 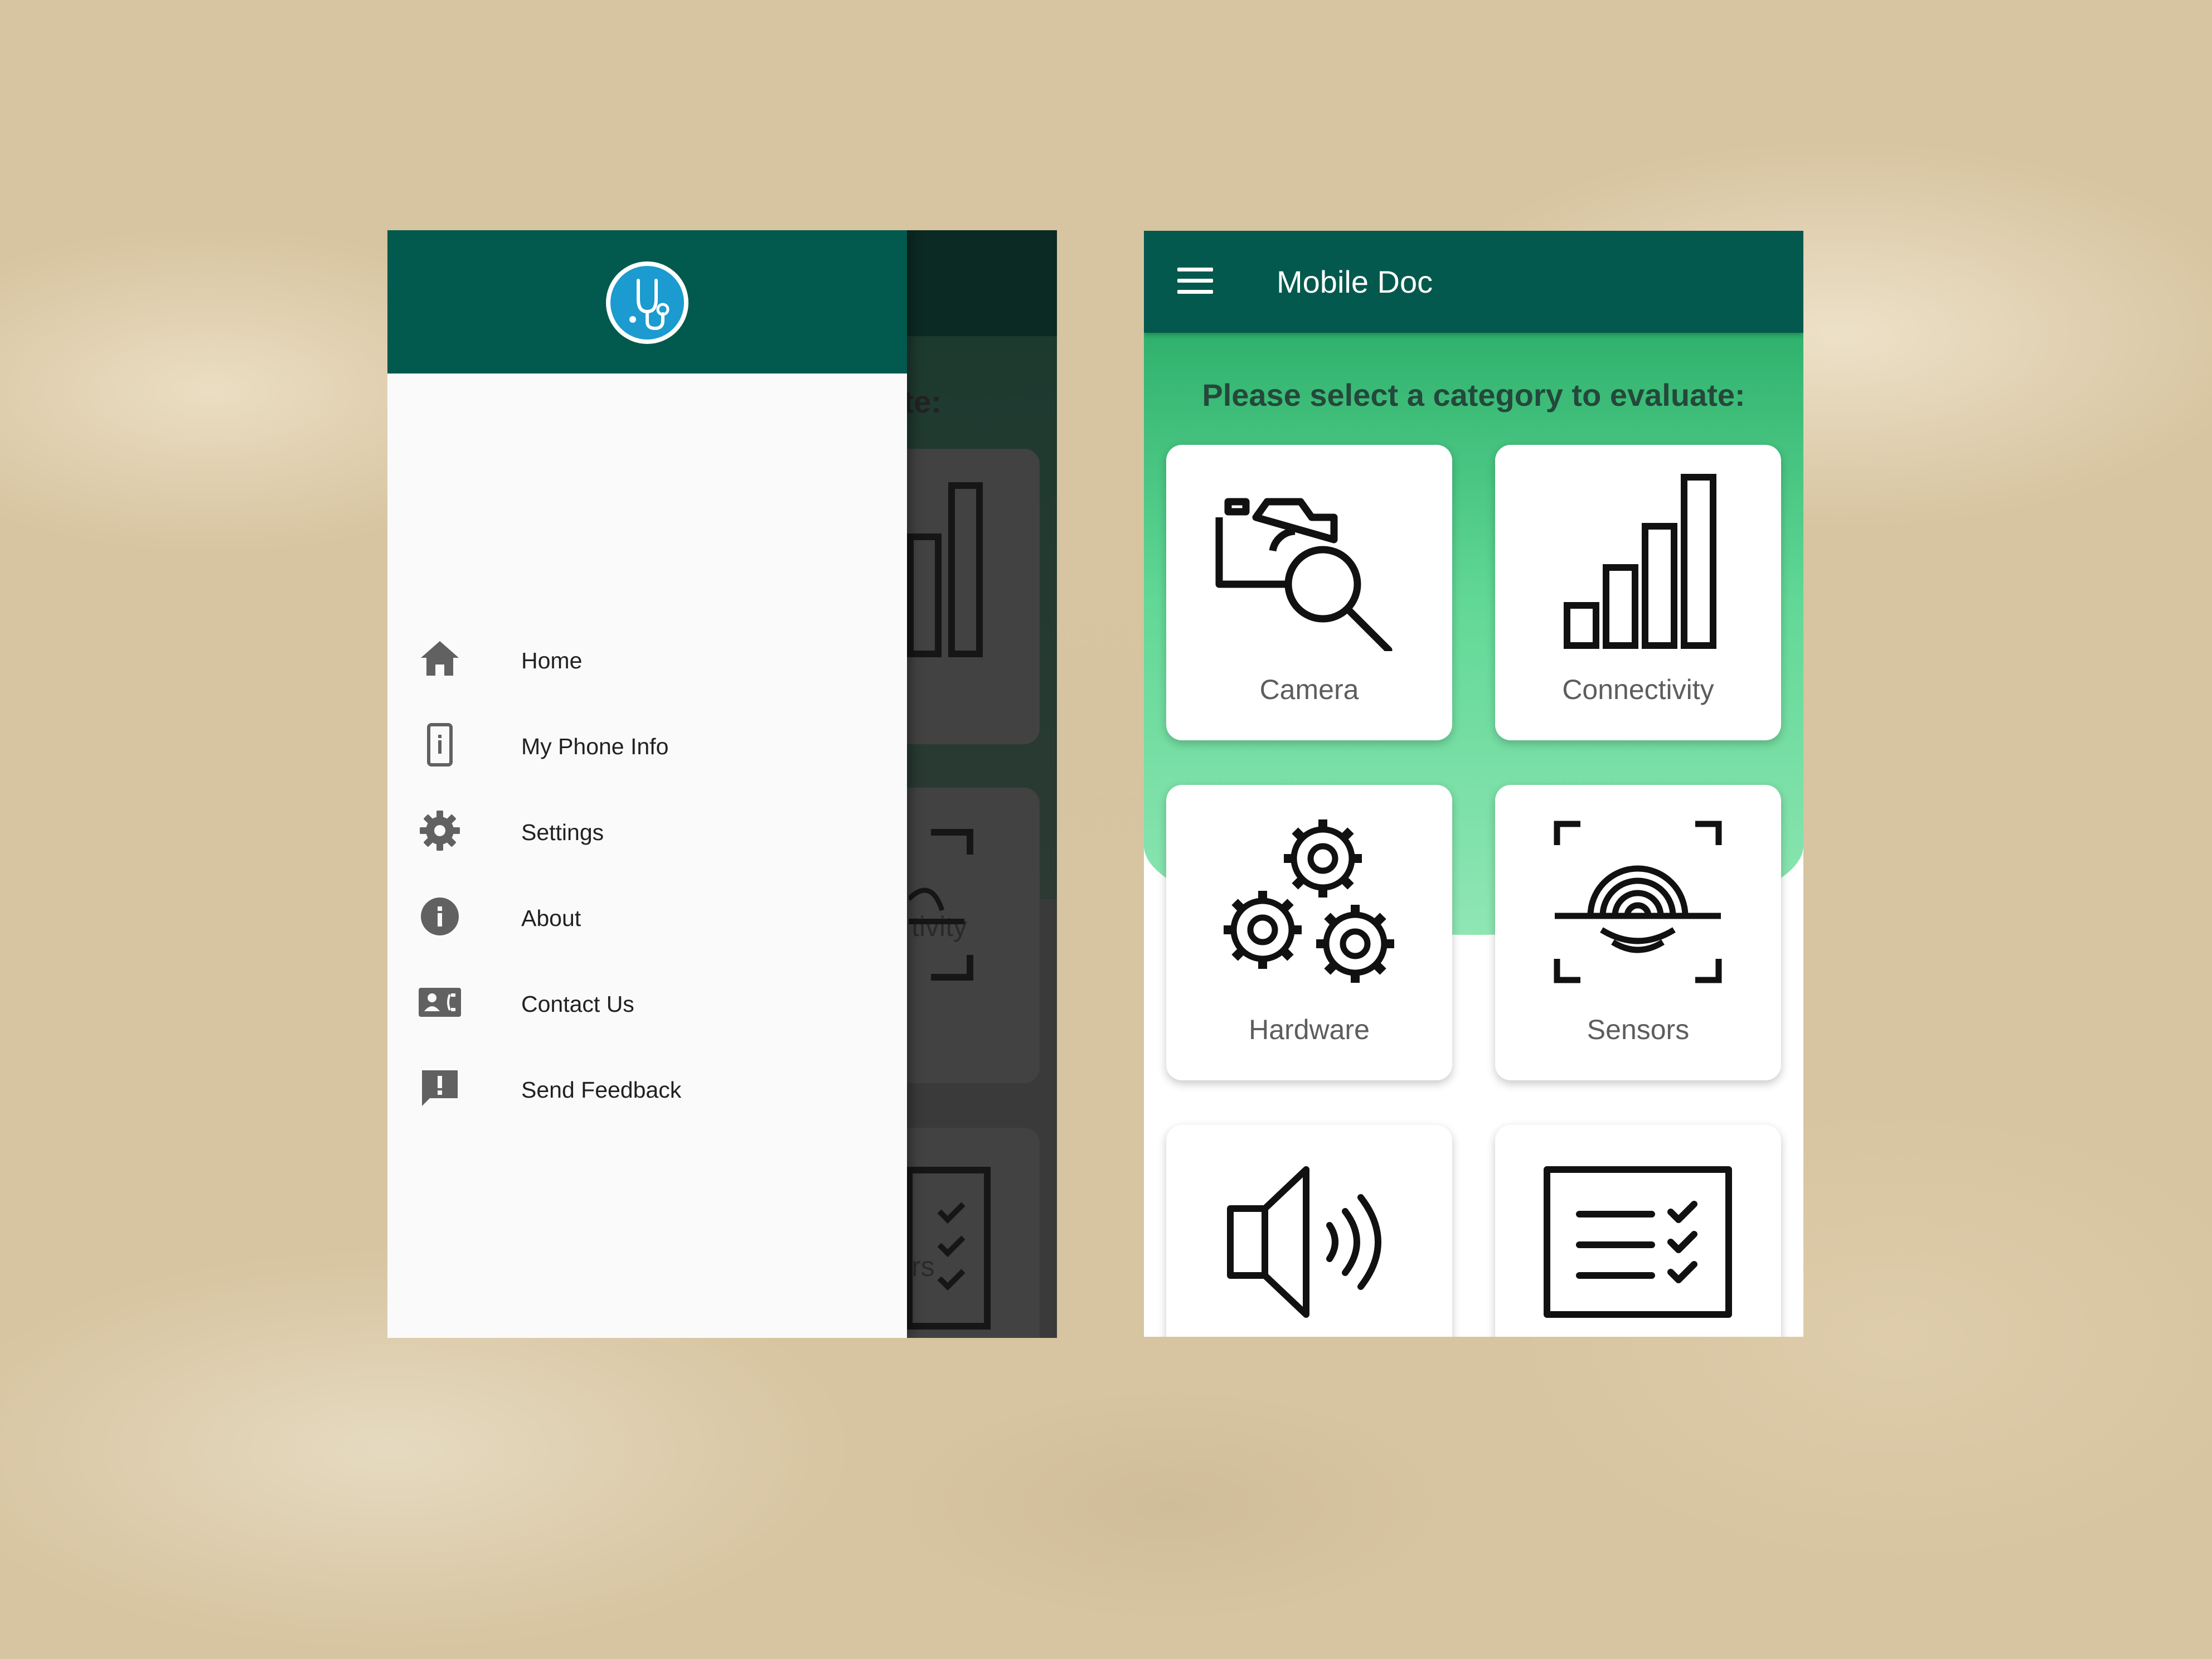 I want to click on category-card-speaker, so click(x=1309, y=1231).